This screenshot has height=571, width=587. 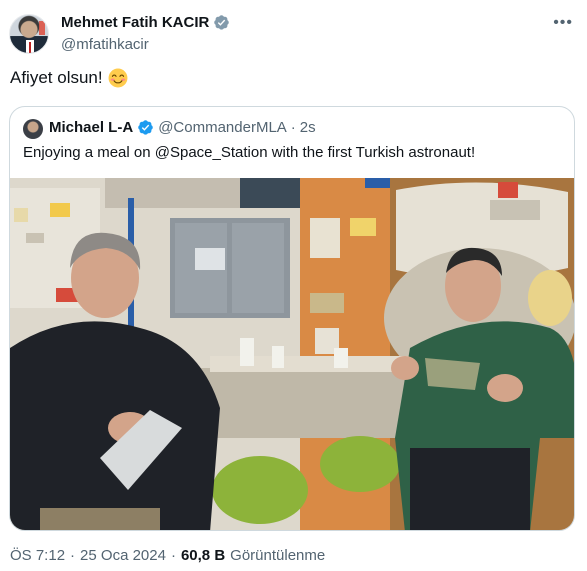 I want to click on views-count: 60,8 B, so click(x=203, y=555).